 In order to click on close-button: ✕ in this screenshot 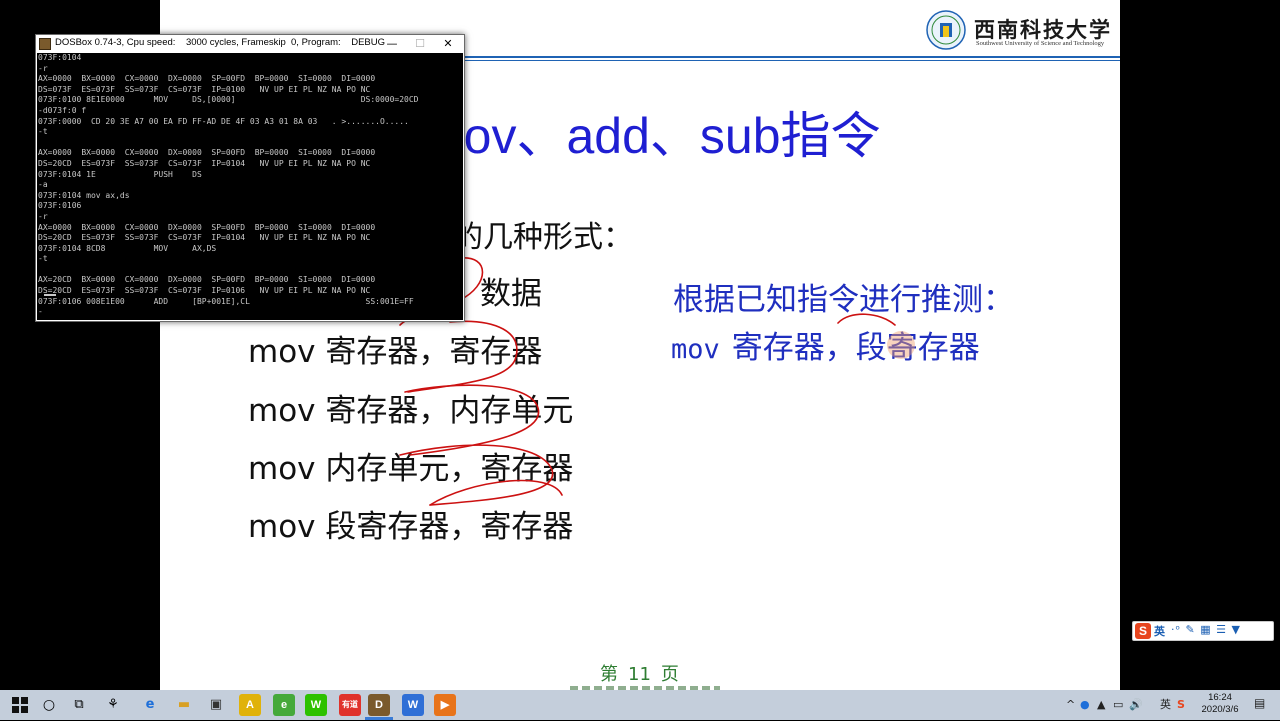, I will do `click(448, 44)`.